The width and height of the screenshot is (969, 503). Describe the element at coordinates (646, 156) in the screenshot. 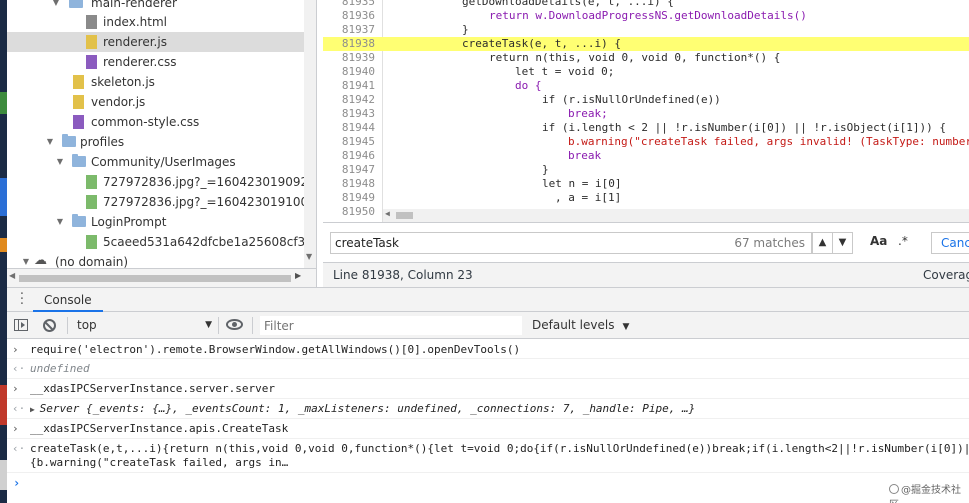

I see `code-line: 81946 break` at that location.